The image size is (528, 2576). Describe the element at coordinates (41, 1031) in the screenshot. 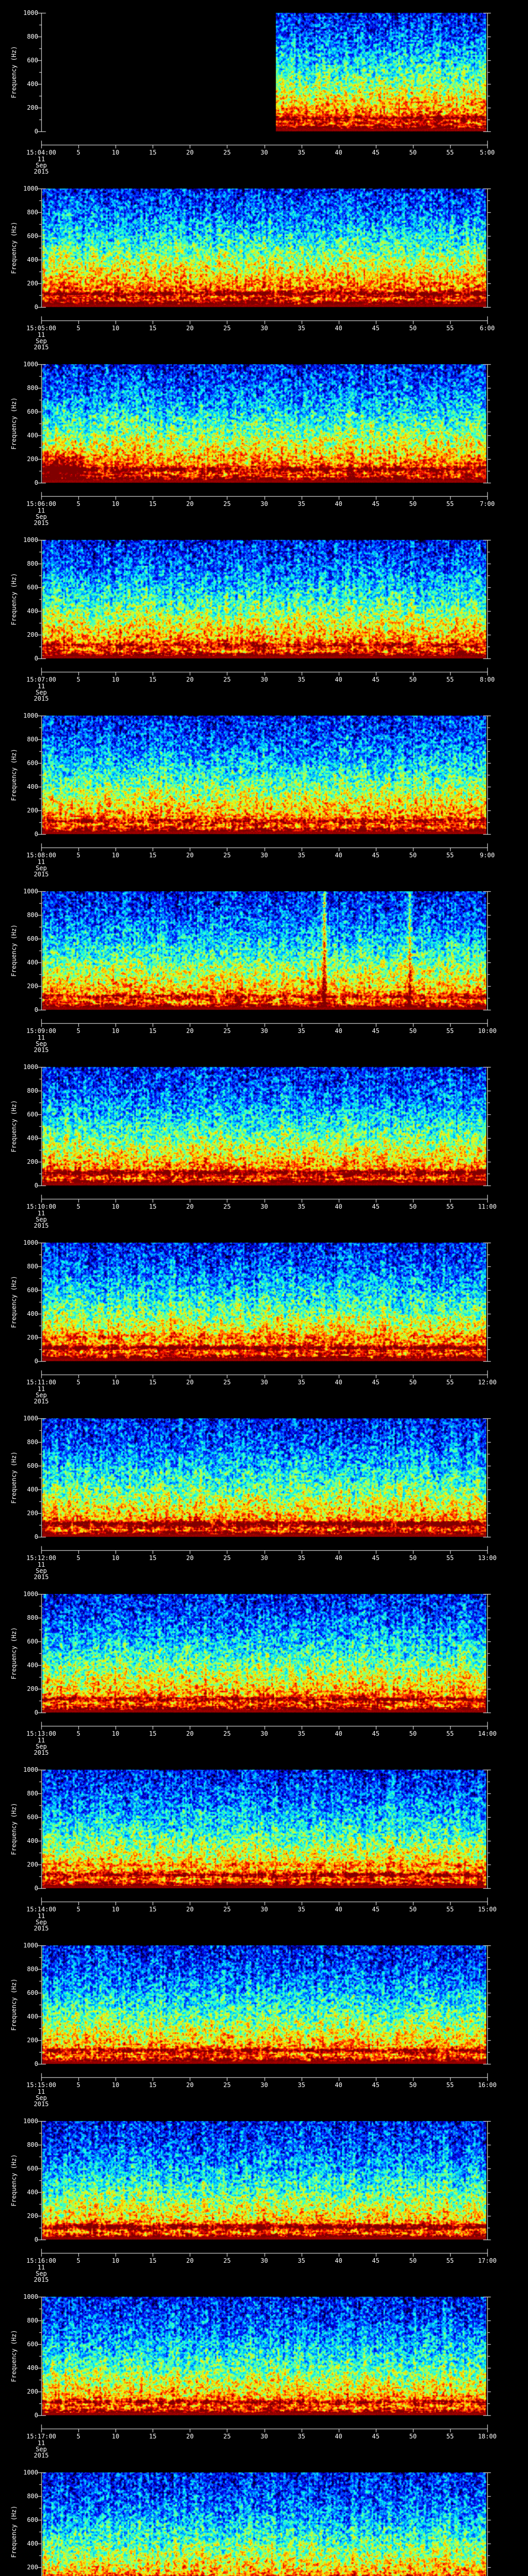

I see `start-time-label: 15:09:00` at that location.